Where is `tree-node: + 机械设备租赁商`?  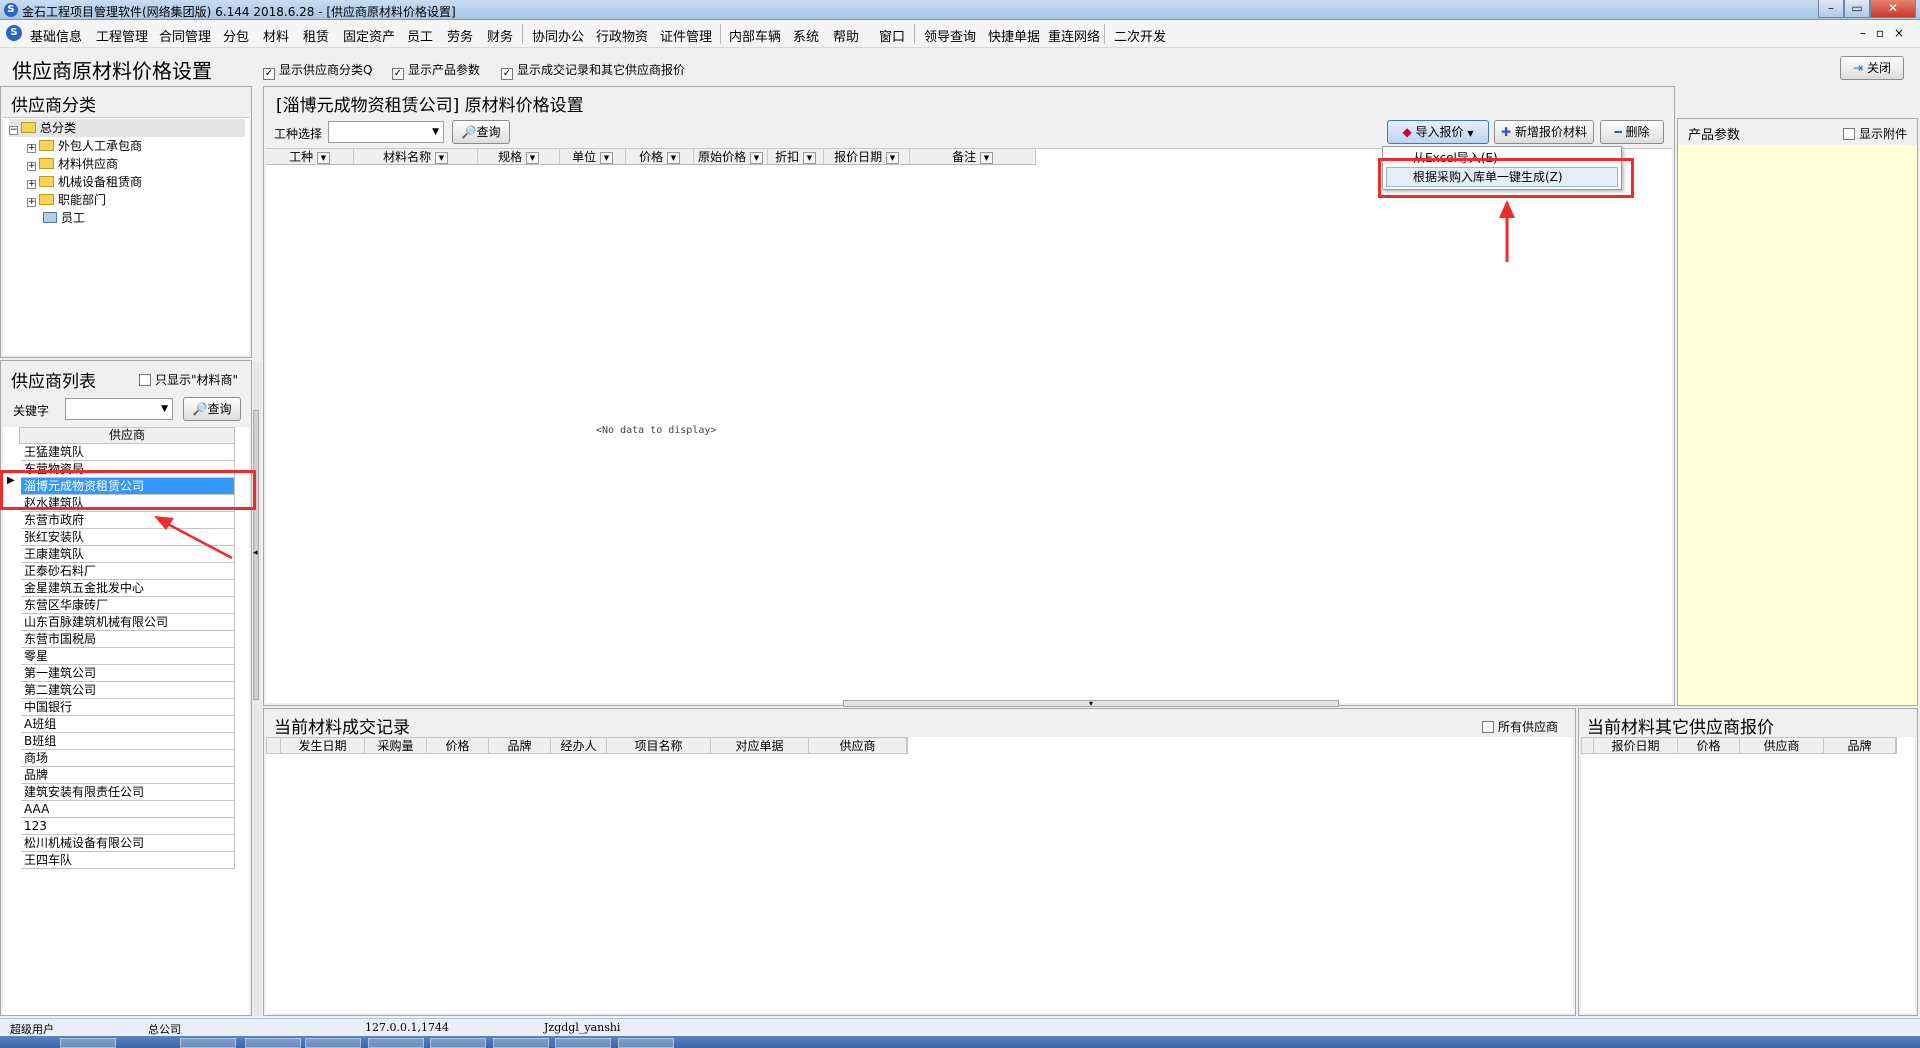
tree-node: + 机械设备租赁商 is located at coordinates (84, 182).